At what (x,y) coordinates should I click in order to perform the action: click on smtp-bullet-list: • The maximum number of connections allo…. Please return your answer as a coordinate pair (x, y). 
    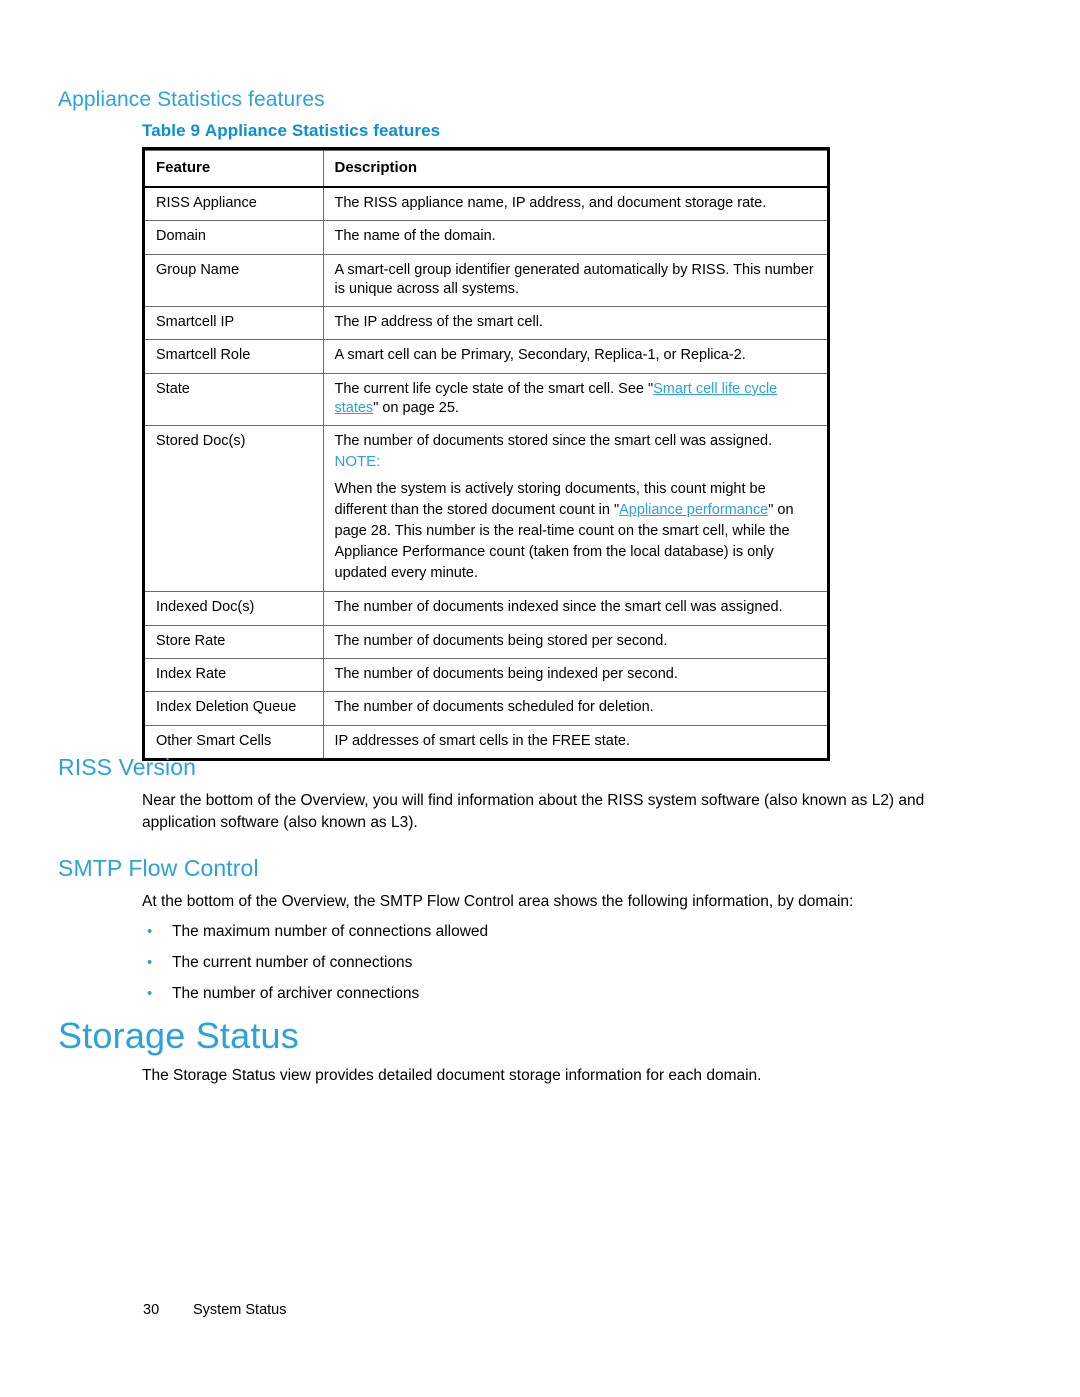
    Looking at the image, I should click on (492, 967).